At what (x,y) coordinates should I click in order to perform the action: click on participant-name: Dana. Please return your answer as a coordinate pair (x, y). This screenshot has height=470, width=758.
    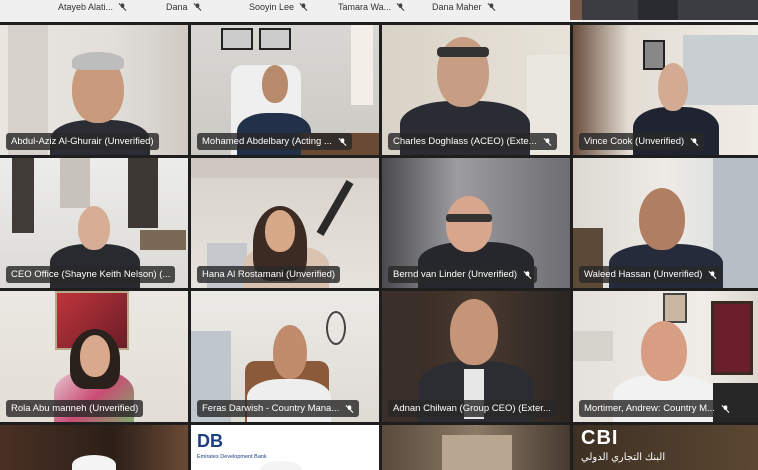
    Looking at the image, I should click on (177, 7).